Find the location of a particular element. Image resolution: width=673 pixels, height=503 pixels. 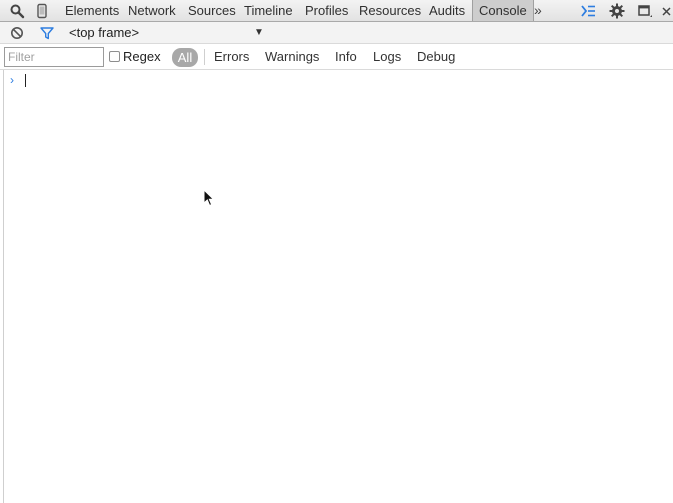

close-icon is located at coordinates (666, 11).